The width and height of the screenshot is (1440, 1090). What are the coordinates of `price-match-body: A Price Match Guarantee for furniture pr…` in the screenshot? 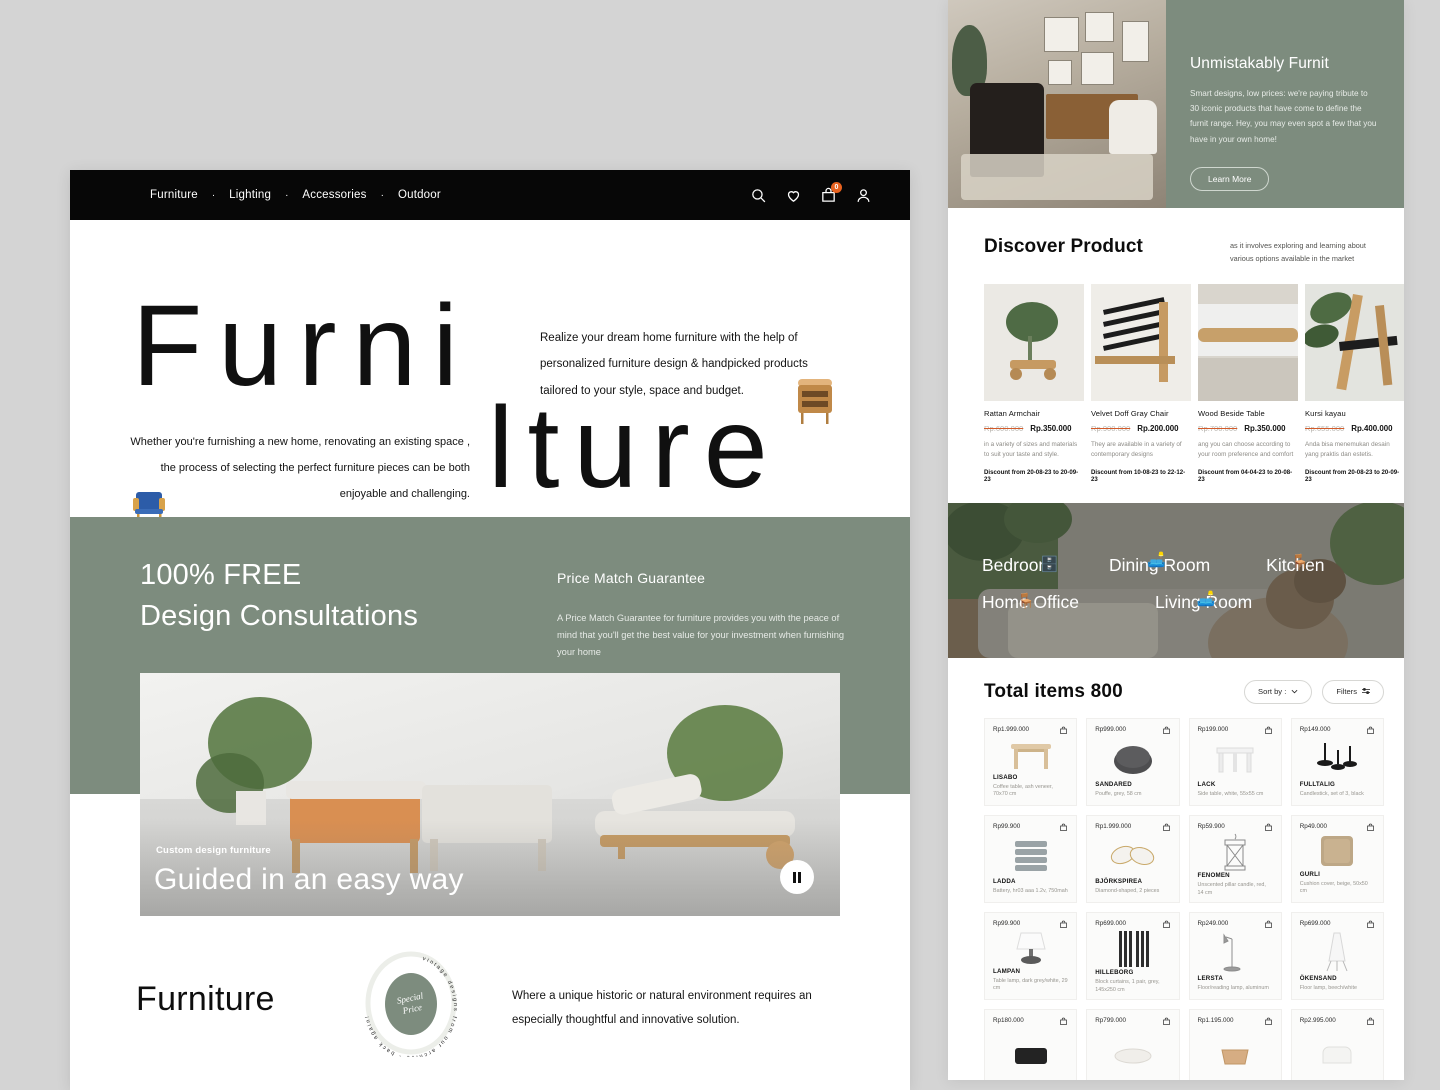 It's located at (701, 635).